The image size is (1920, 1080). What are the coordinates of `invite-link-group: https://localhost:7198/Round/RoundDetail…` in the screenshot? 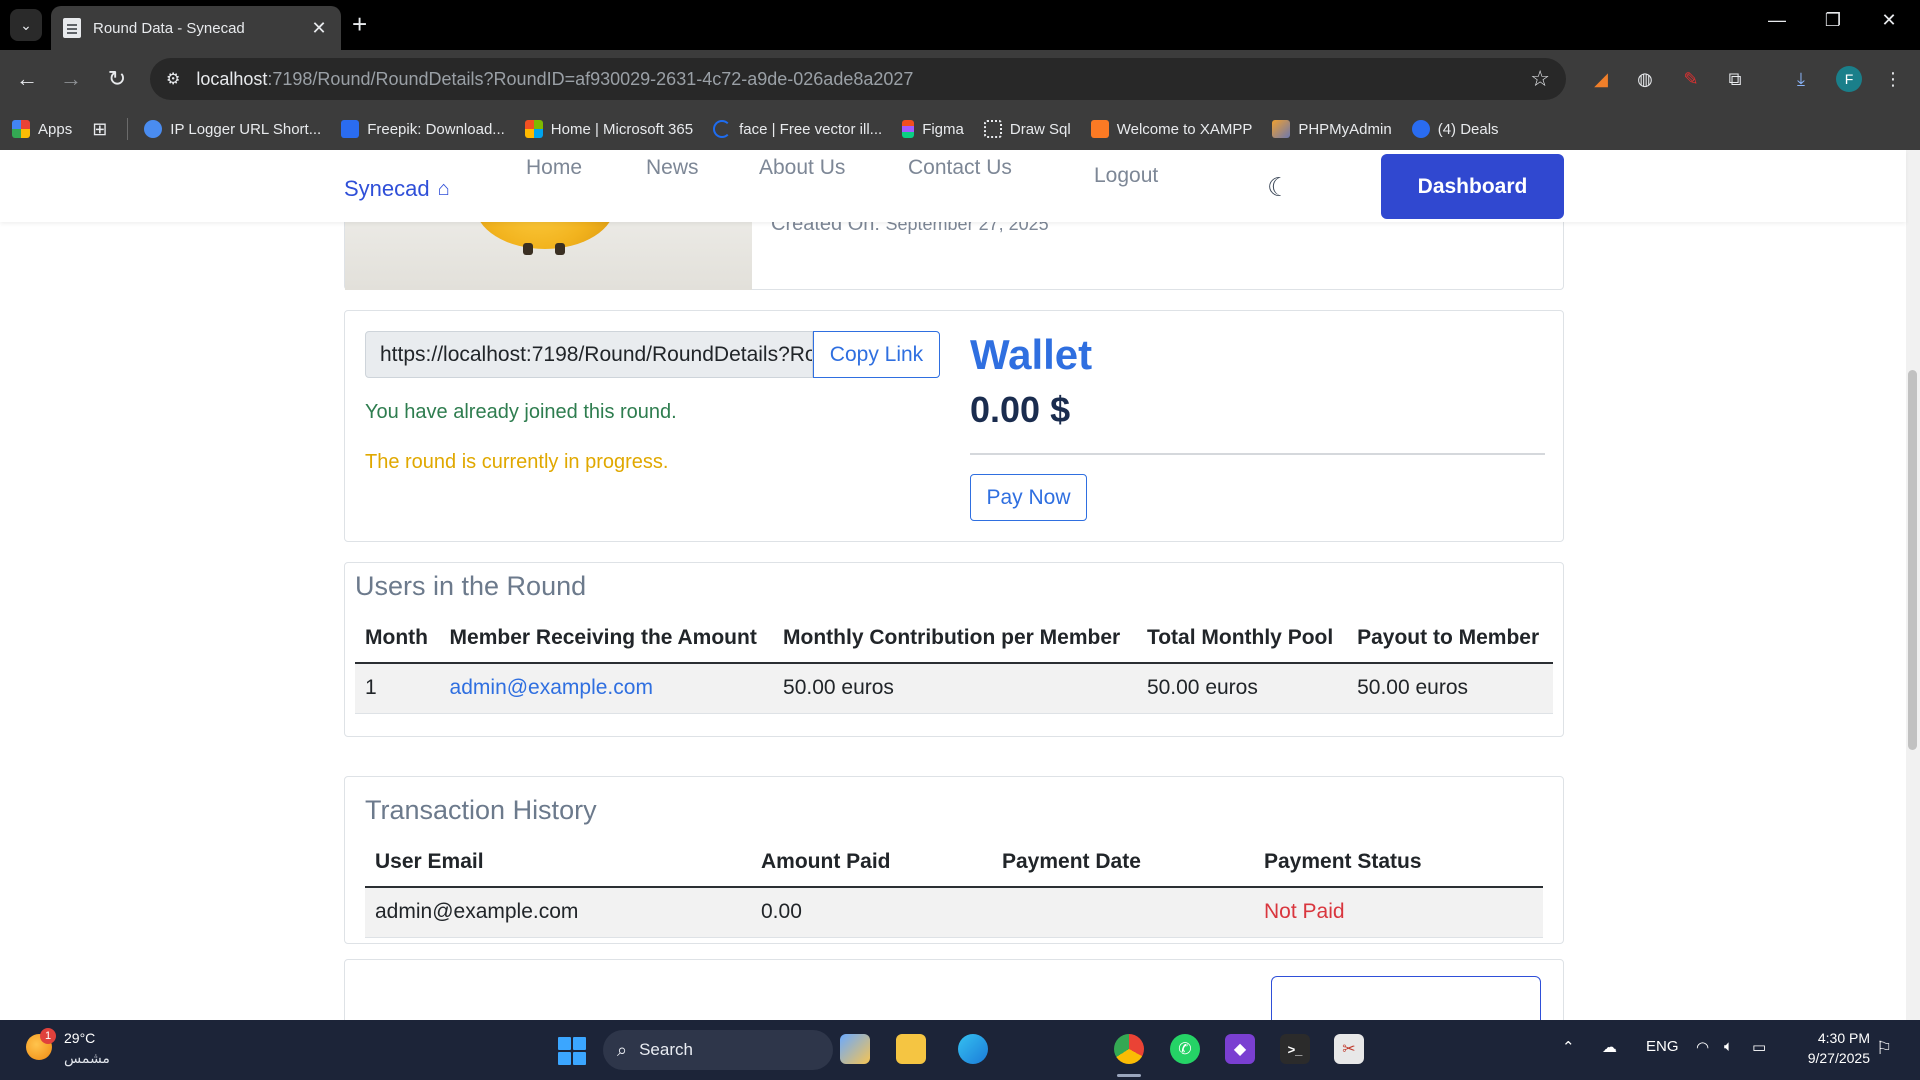 It's located at (652, 354).